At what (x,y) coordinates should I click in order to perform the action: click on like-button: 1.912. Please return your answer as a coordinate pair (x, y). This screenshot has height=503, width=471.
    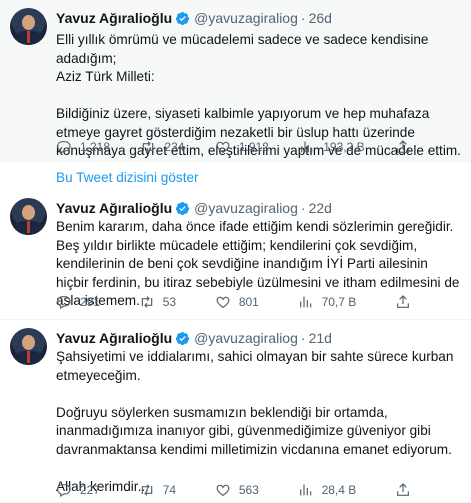
    Looking at the image, I should click on (242, 147).